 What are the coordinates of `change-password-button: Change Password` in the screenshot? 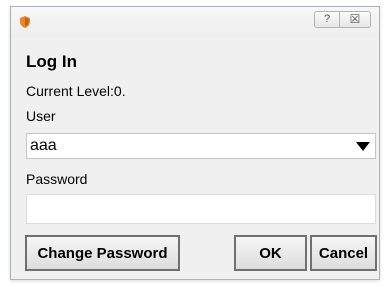 It's located at (102, 253).